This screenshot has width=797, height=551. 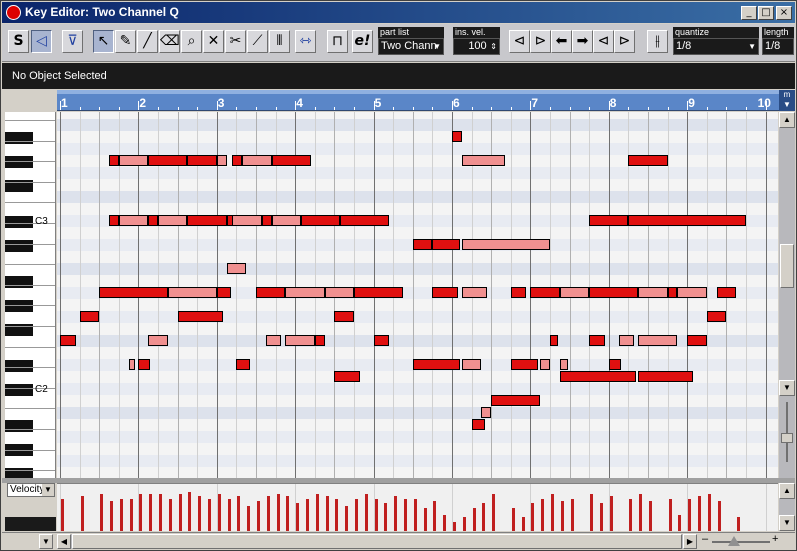 I want to click on autoscroll-icon: ⇿, so click(x=305, y=41).